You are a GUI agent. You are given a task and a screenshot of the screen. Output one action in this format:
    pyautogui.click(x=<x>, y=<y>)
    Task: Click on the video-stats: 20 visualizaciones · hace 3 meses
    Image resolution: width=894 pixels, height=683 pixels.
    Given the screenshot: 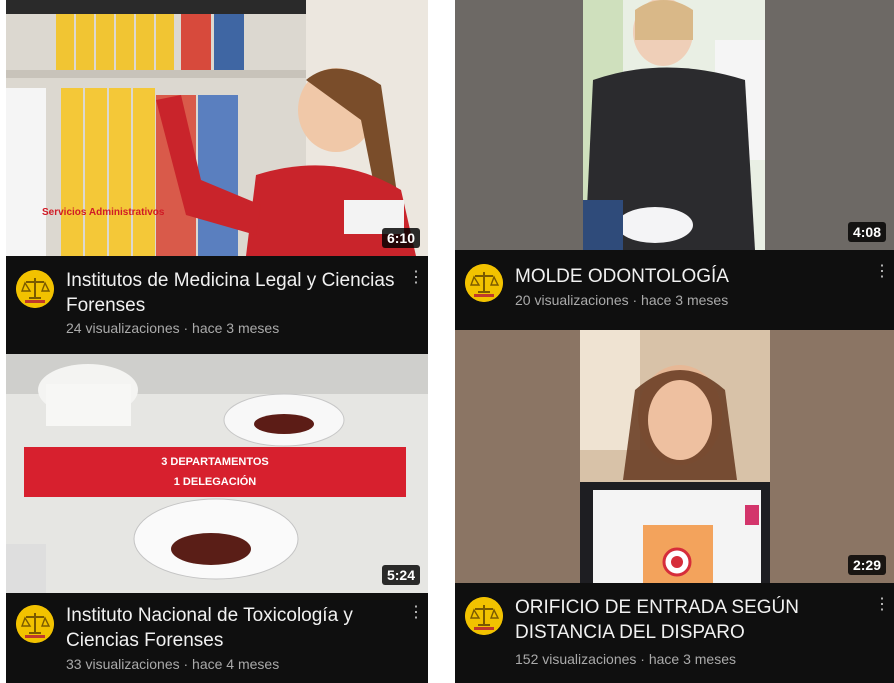 What is the action you would take?
    pyautogui.click(x=622, y=300)
    